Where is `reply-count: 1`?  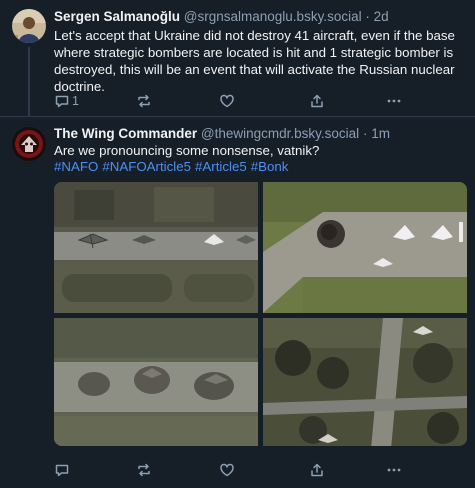
reply-count: 1 is located at coordinates (75, 101).